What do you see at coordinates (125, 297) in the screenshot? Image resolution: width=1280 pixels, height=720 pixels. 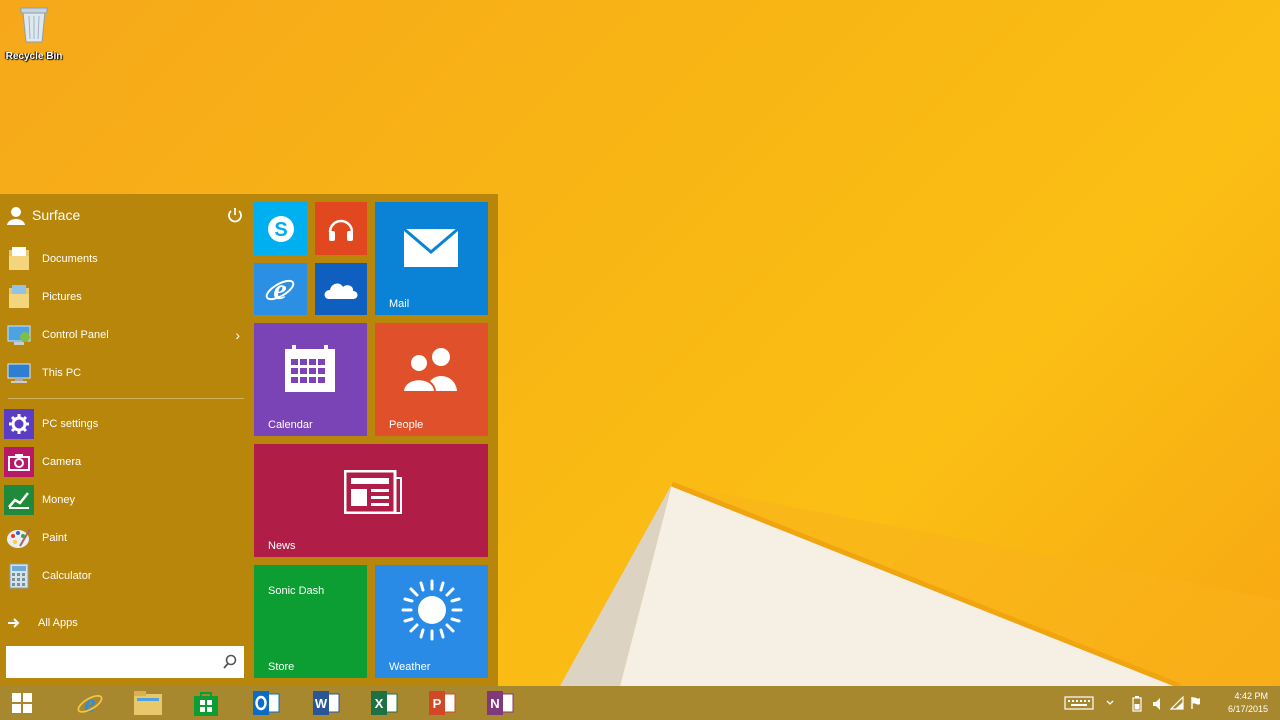 I see `menu-item-pictures: Pictures` at bounding box center [125, 297].